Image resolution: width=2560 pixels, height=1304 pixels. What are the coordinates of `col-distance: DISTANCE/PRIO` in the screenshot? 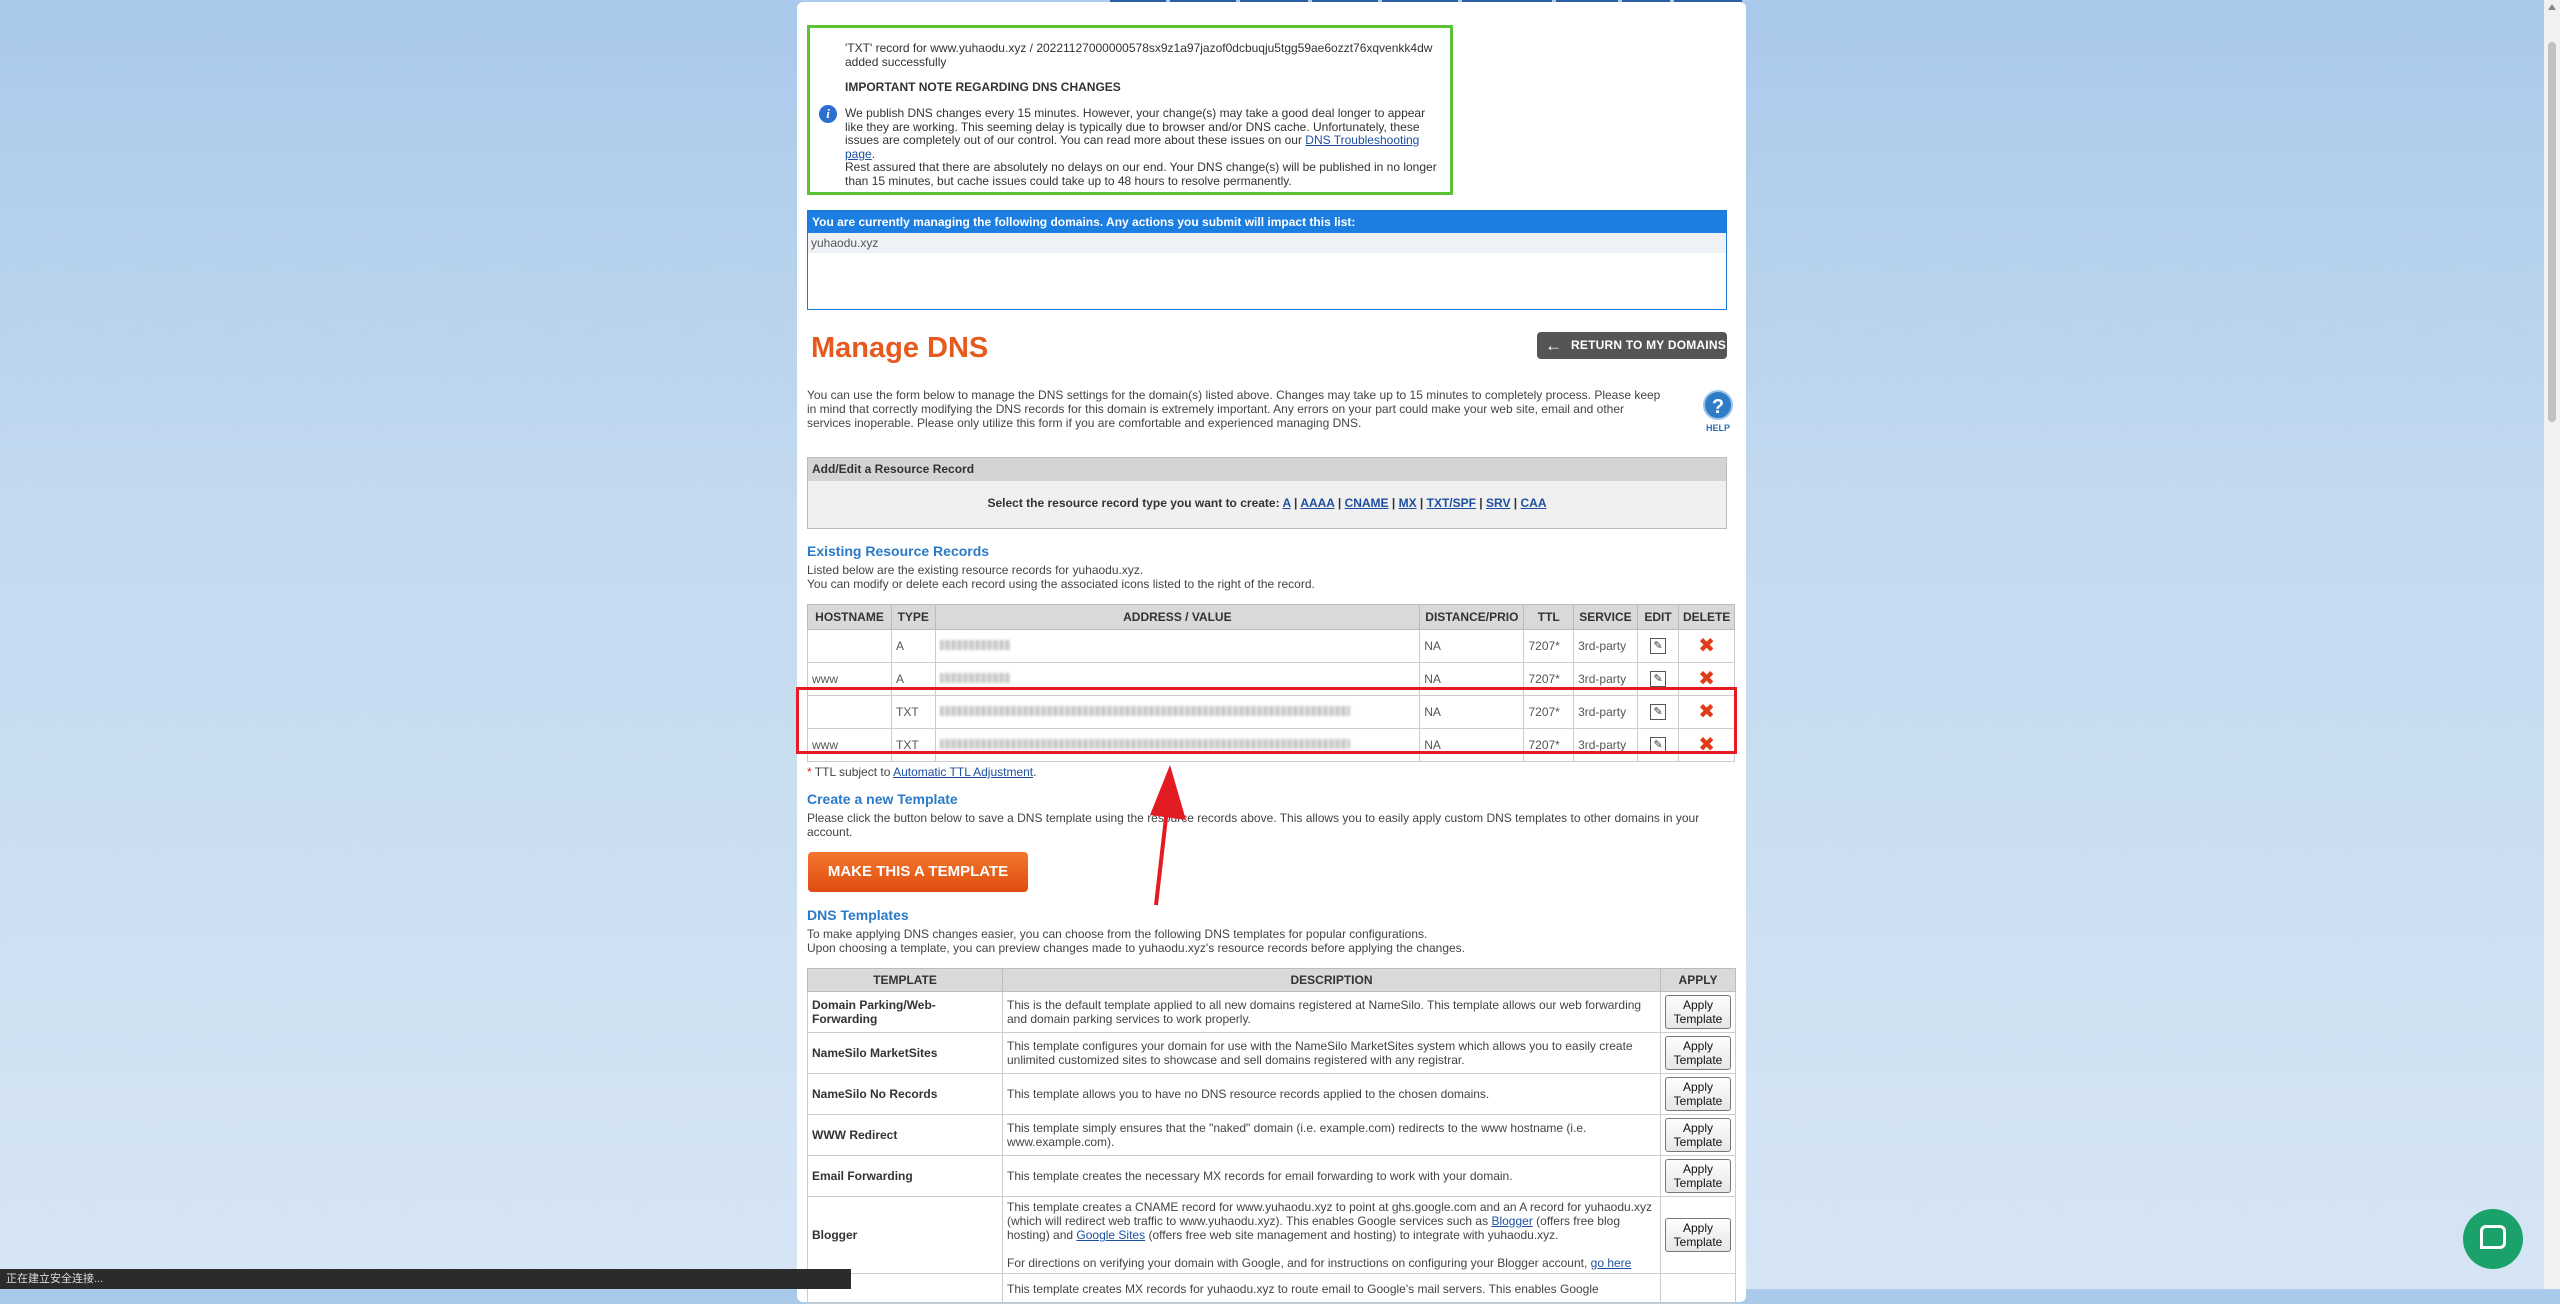 It's located at (1472, 617).